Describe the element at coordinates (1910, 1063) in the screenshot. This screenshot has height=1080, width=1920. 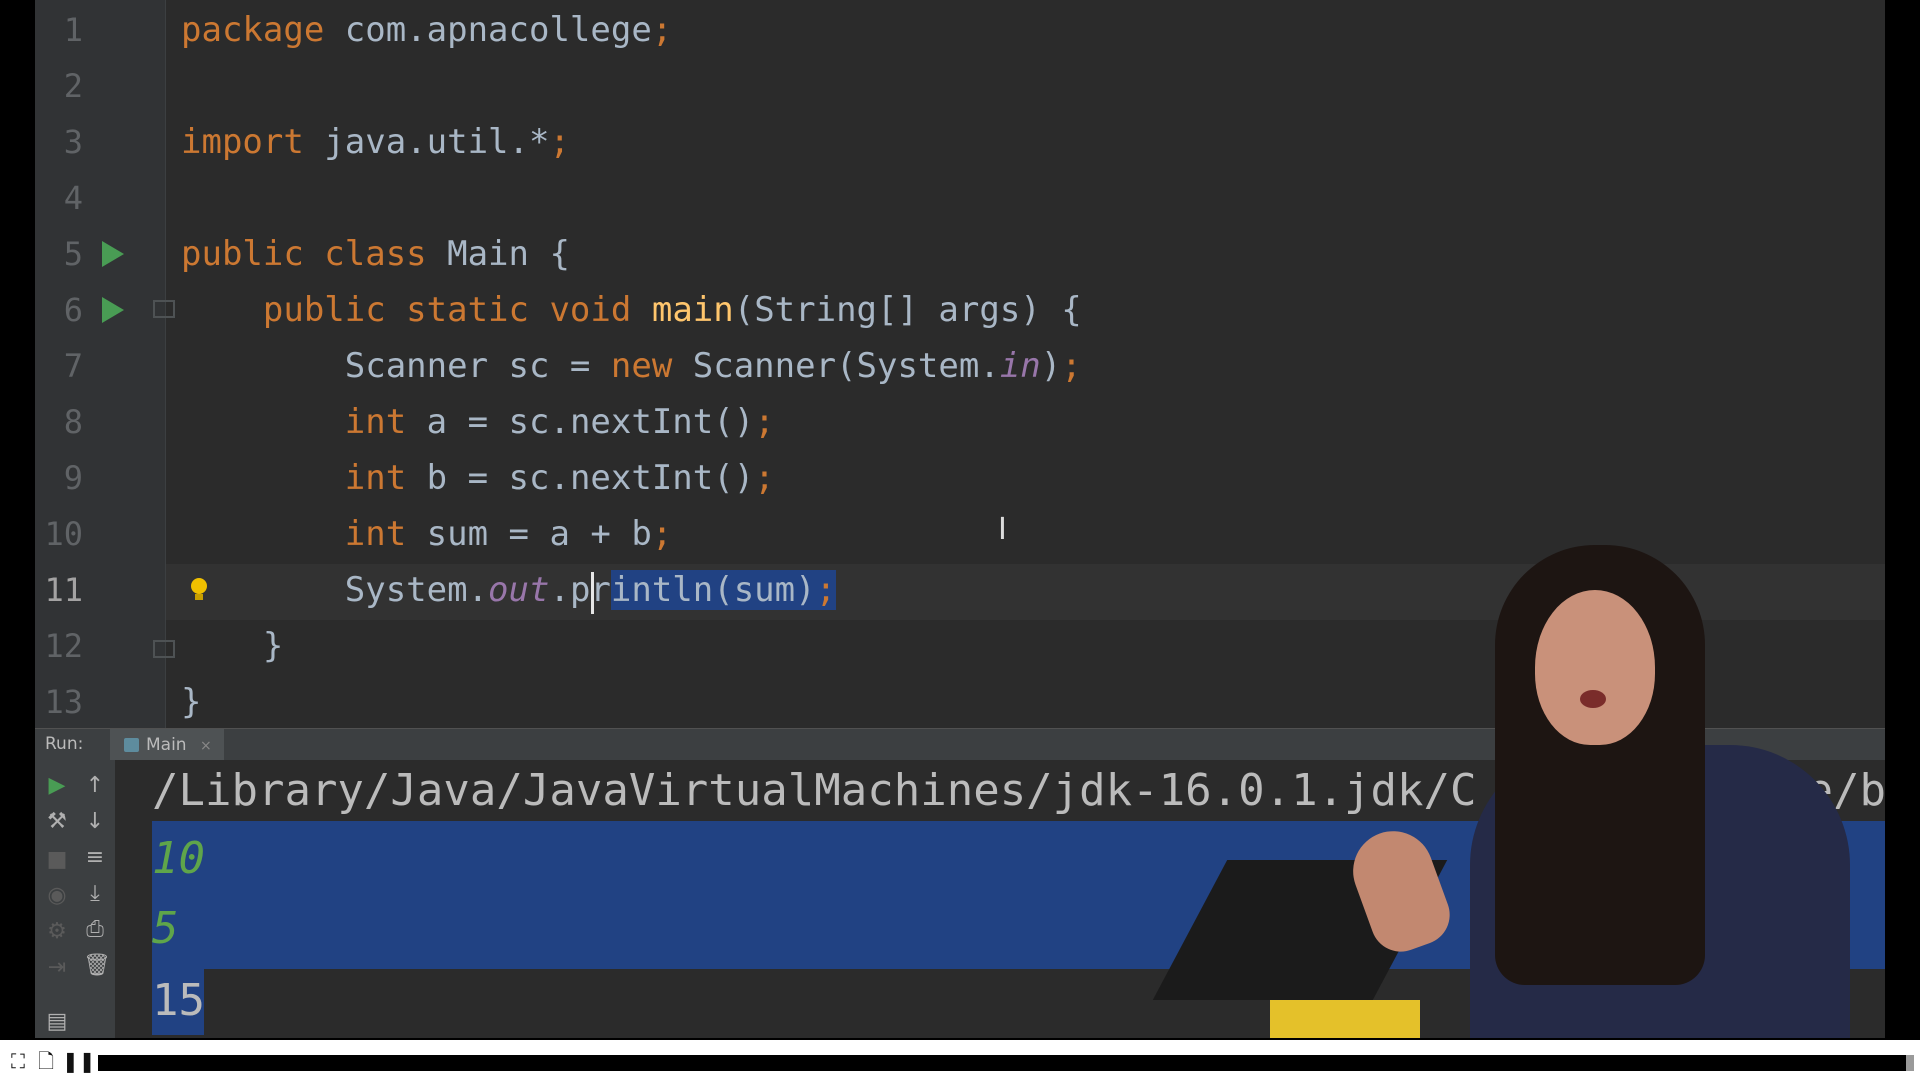
I see `progress-handle` at that location.